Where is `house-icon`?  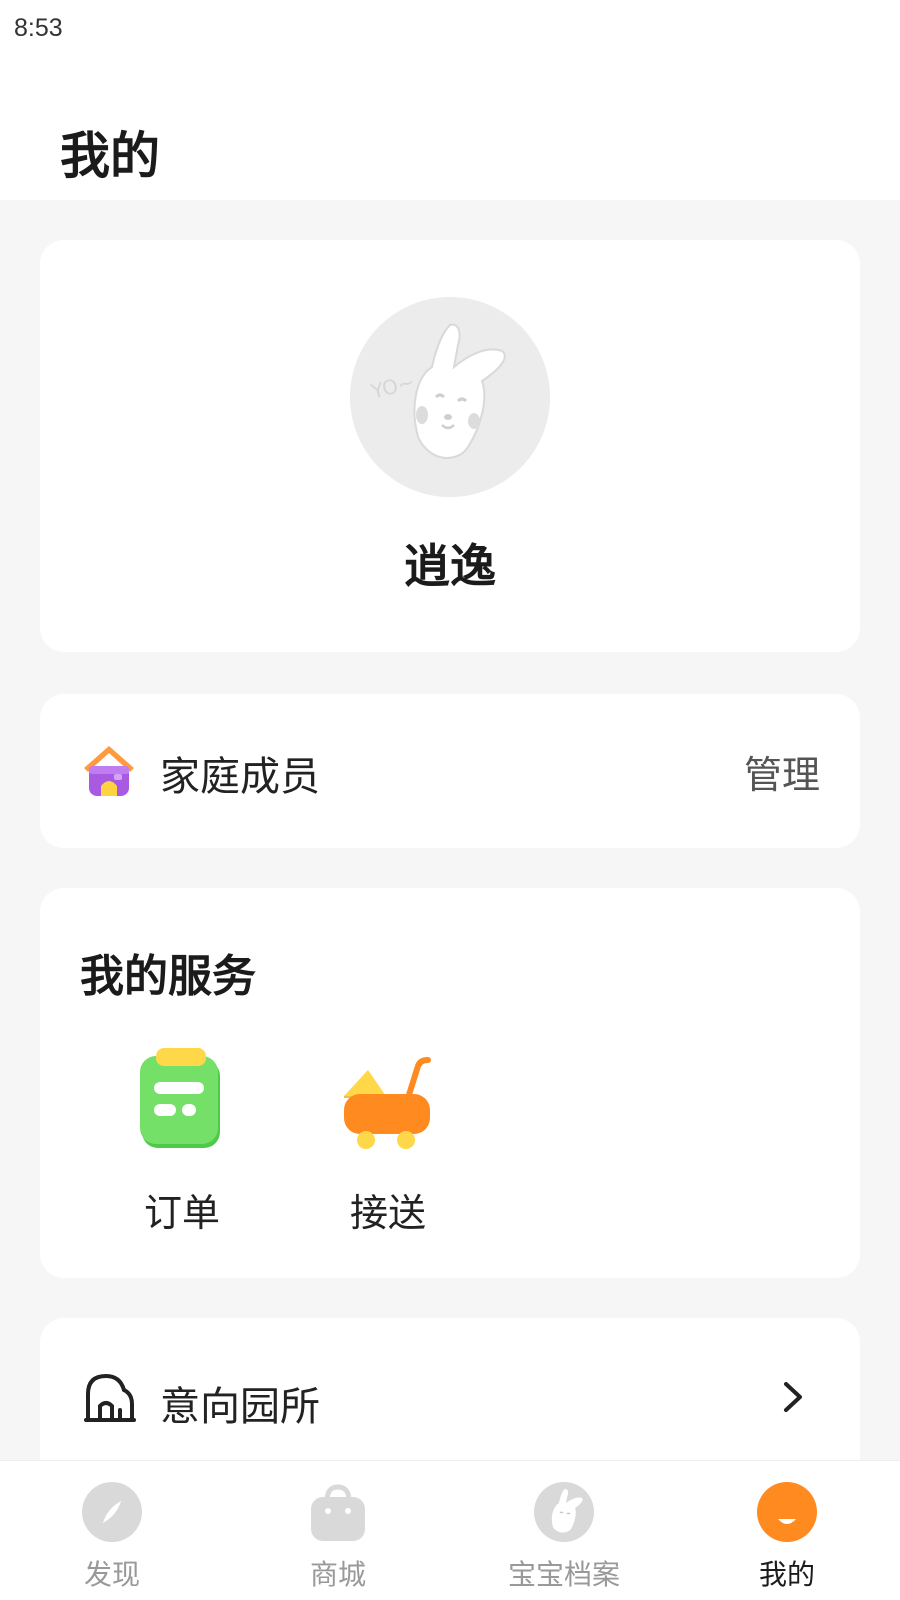 house-icon is located at coordinates (109, 771).